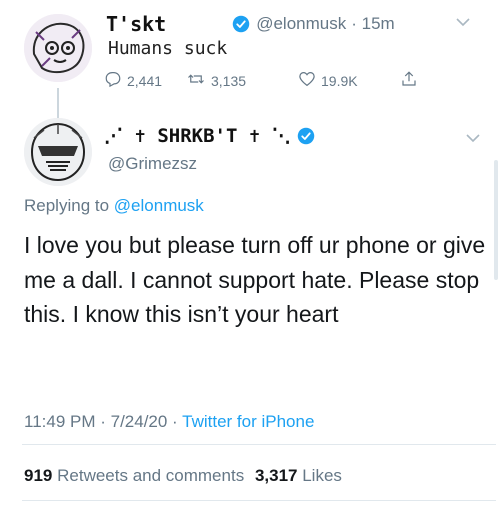 This screenshot has height=507, width=500. I want to click on share-icon, so click(409, 80).